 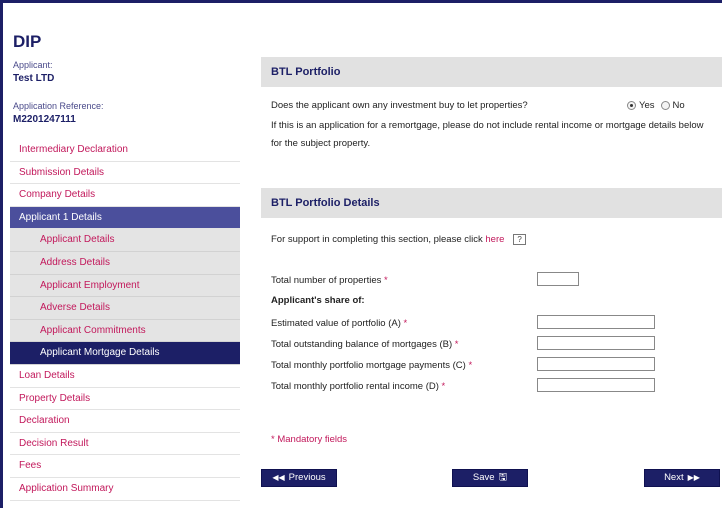 I want to click on save-button: Save 🖫, so click(x=490, y=478).